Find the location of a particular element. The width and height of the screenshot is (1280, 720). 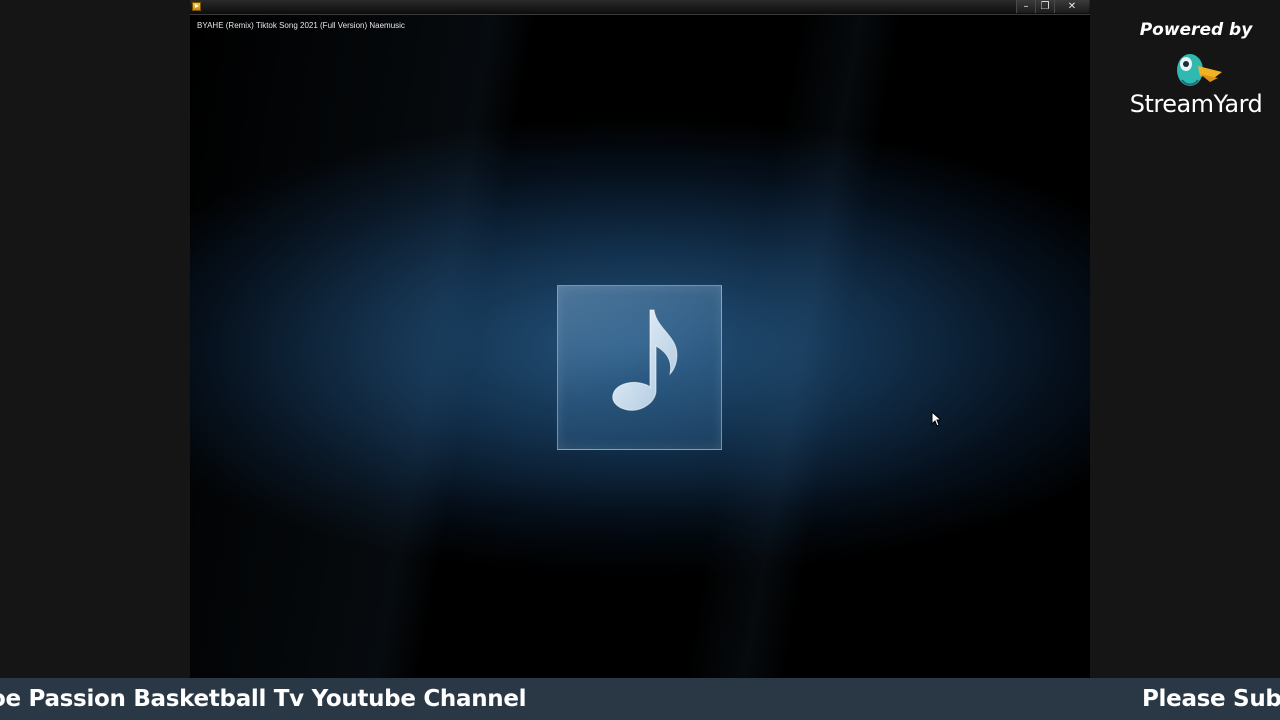

streamyard-duck-icon is located at coordinates (1199, 70).